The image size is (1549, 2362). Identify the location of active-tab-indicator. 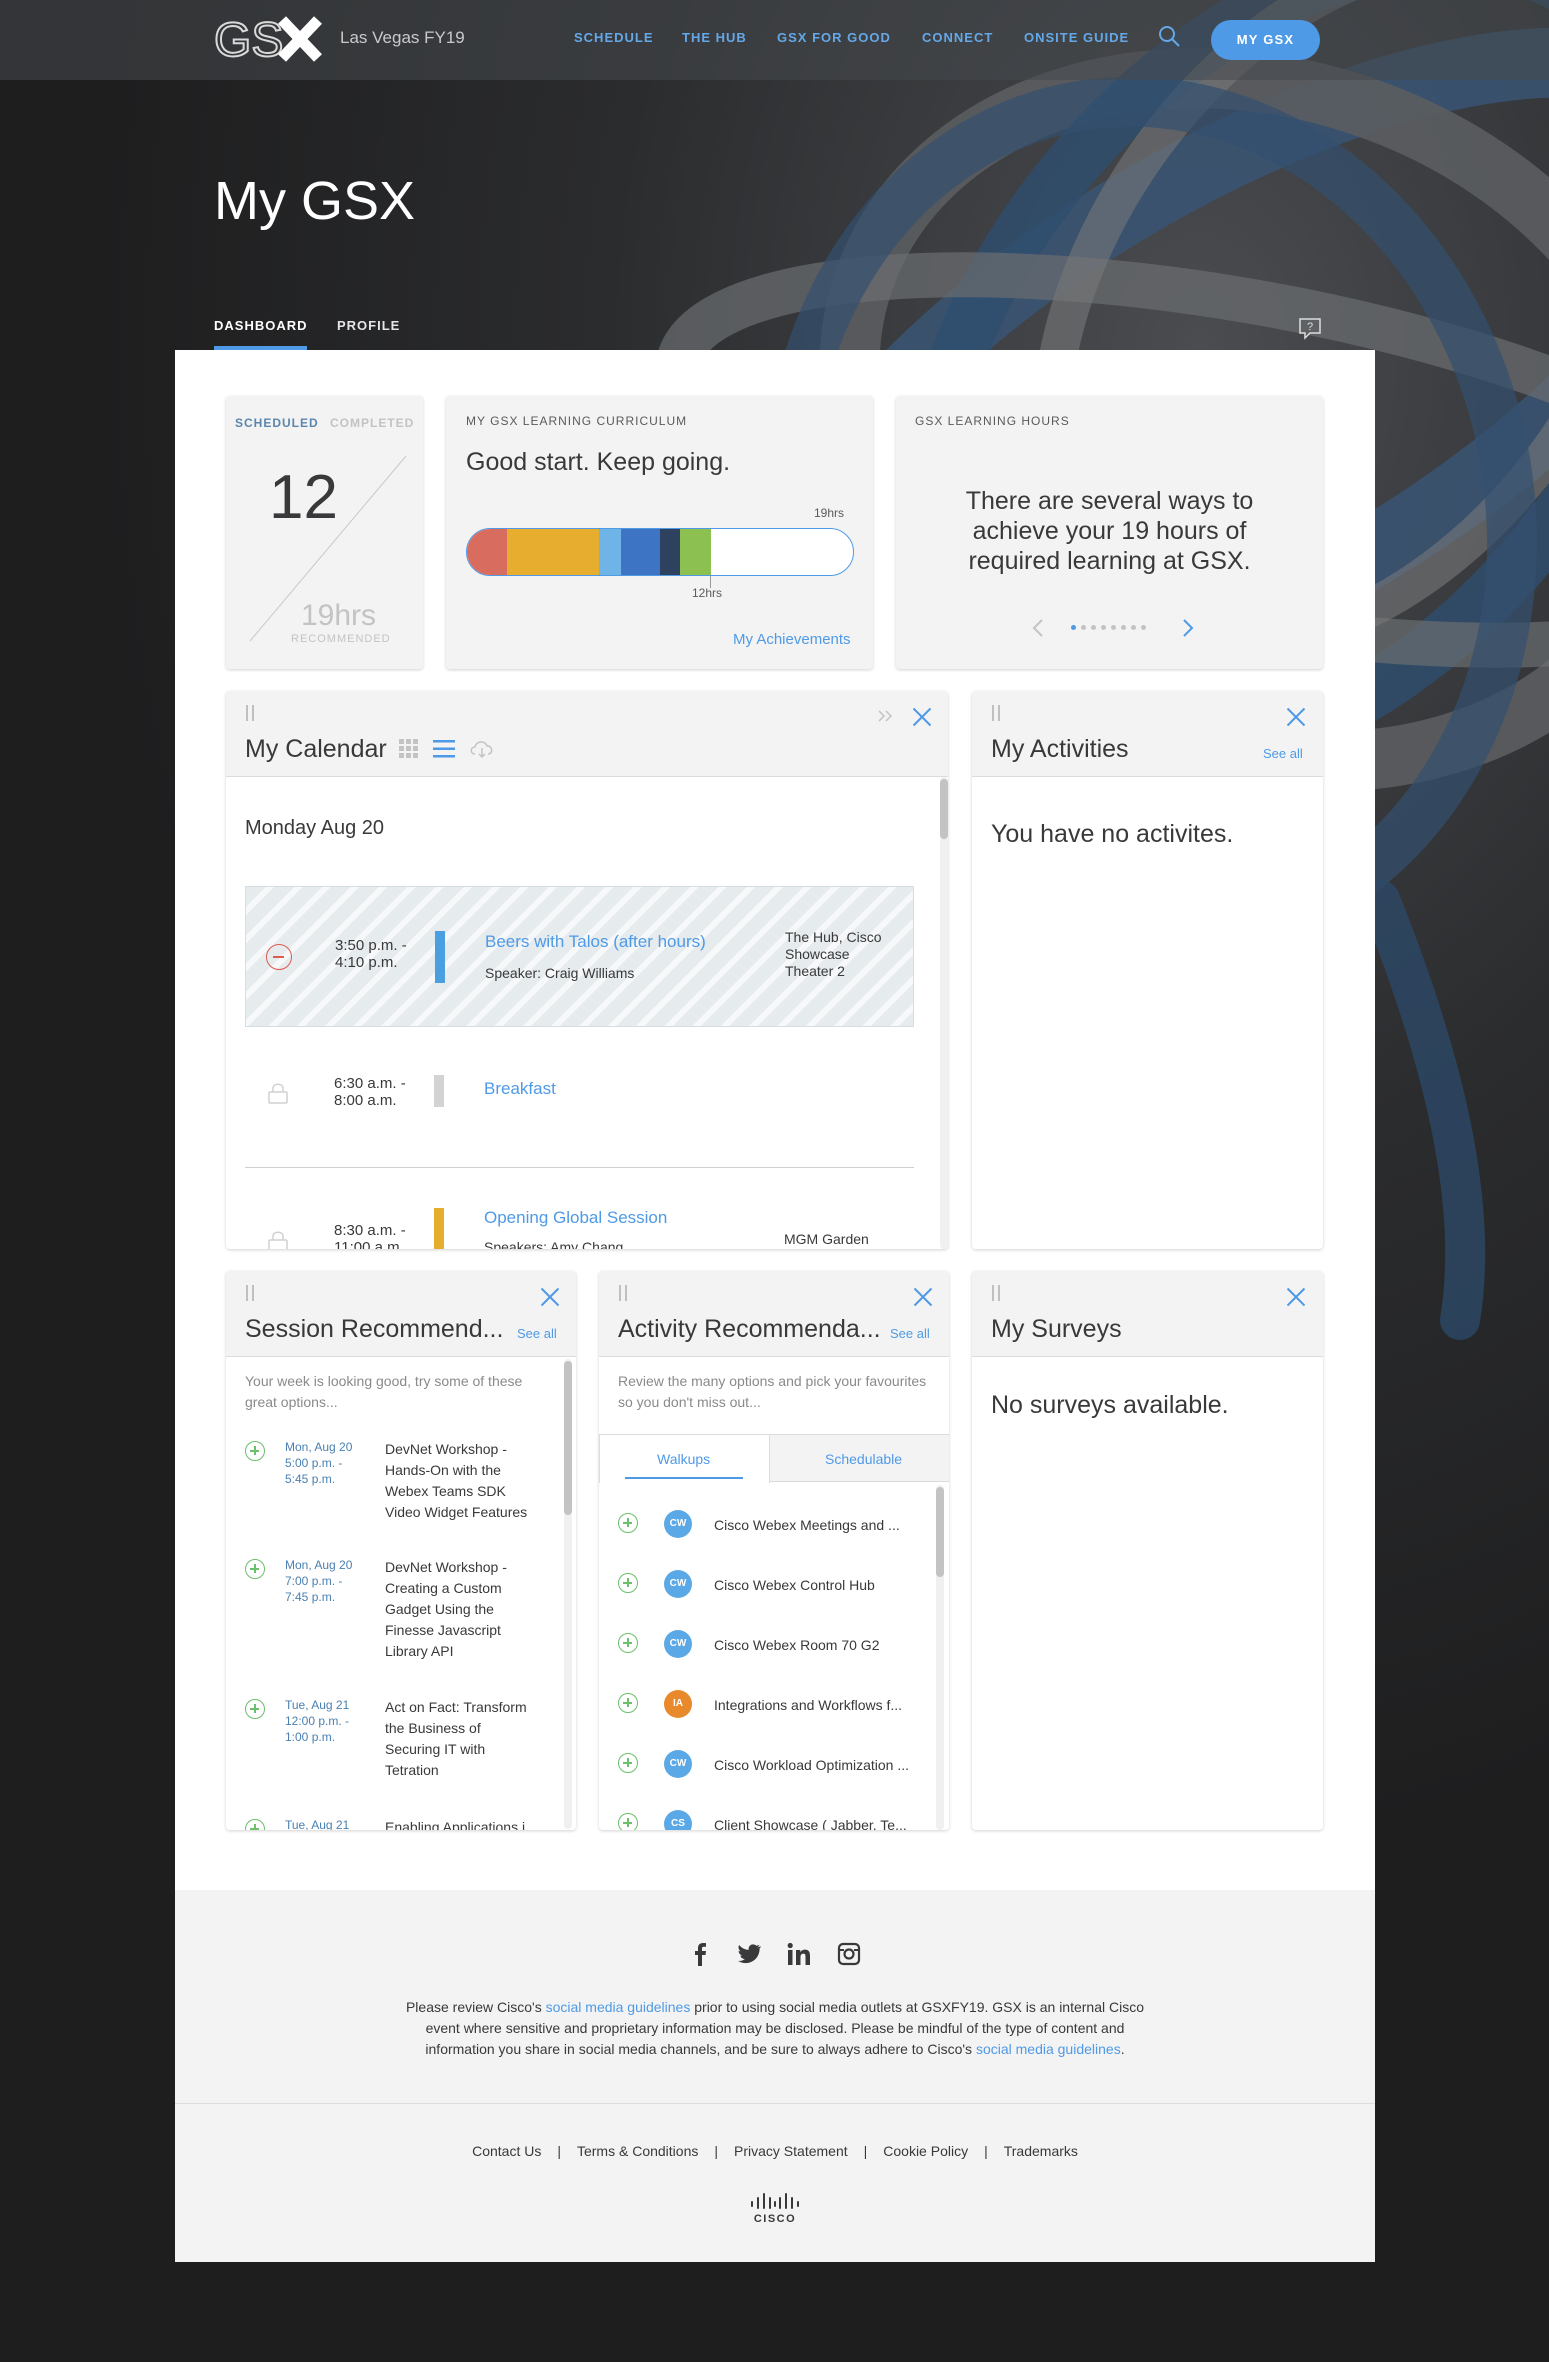
(684, 1478).